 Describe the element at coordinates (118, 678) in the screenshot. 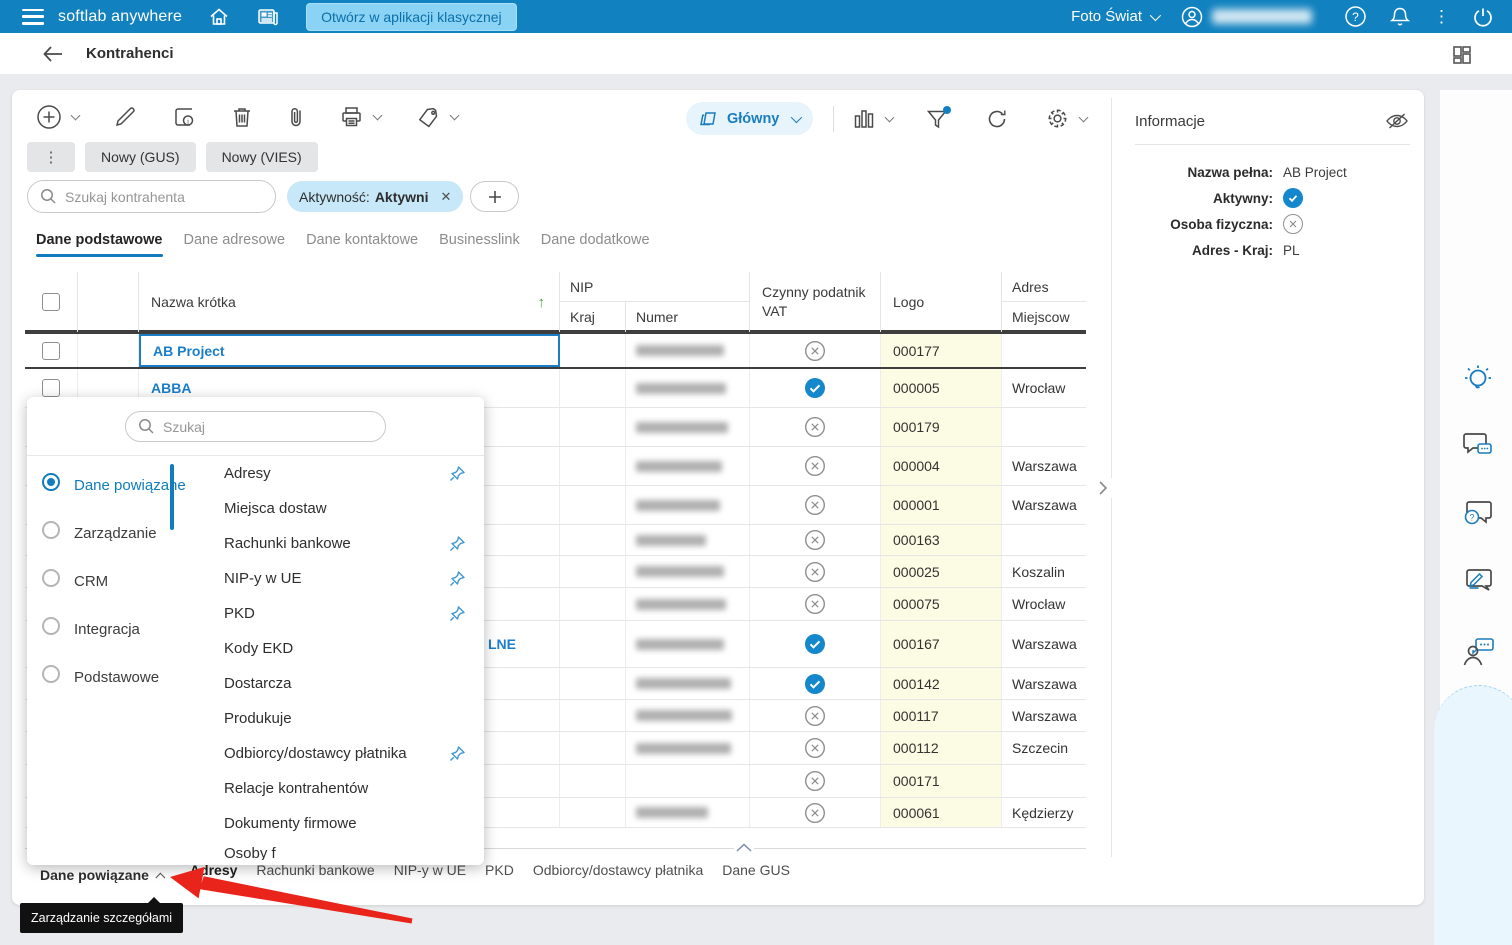

I see `popup-category-4: Podstawowe` at that location.